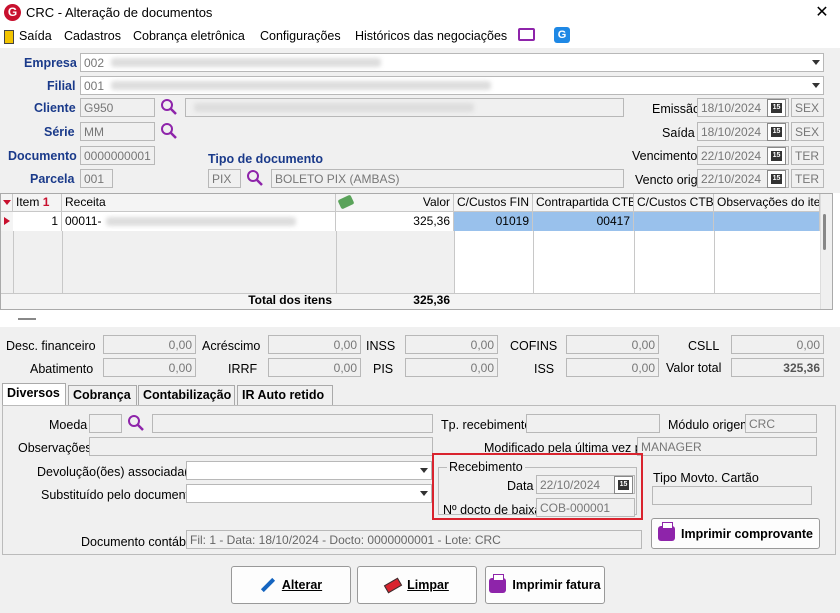  What do you see at coordinates (534, 346) in the screenshot?
I see `cofins-label: COFINS` at bounding box center [534, 346].